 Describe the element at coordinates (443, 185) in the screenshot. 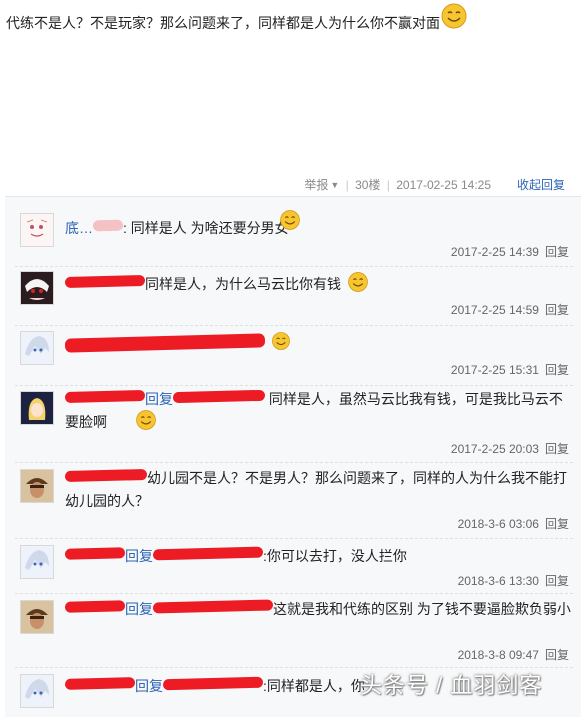

I see `post-timestamp: 2017-02-25 14:25` at that location.